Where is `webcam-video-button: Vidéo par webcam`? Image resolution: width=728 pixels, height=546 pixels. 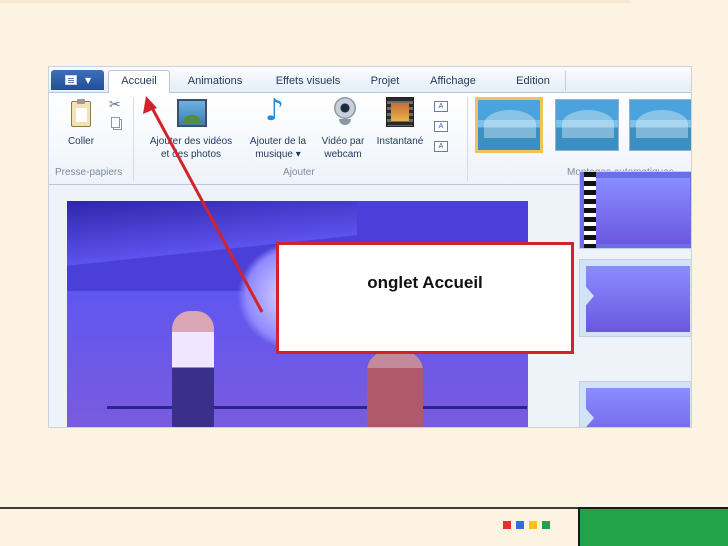 webcam-video-button: Vidéo par webcam is located at coordinates (343, 148).